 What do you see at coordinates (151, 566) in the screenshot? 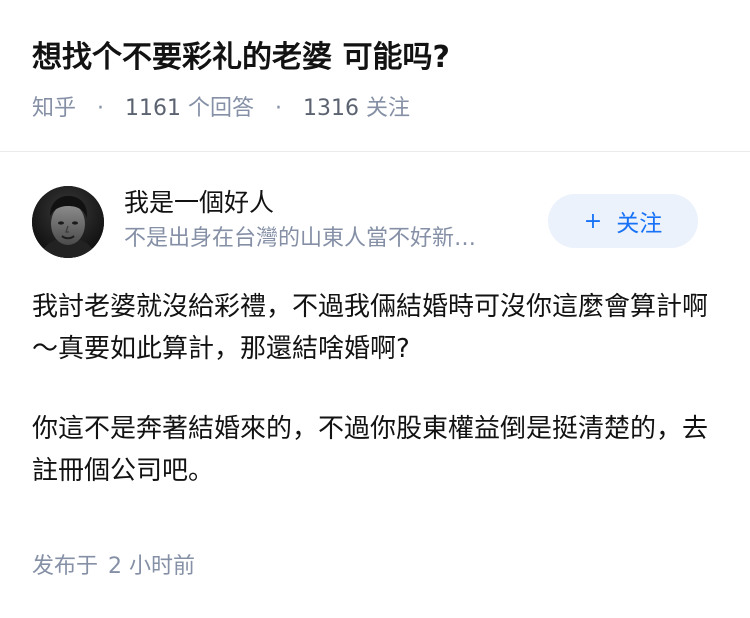
I see `published-time: 2 小时前` at bounding box center [151, 566].